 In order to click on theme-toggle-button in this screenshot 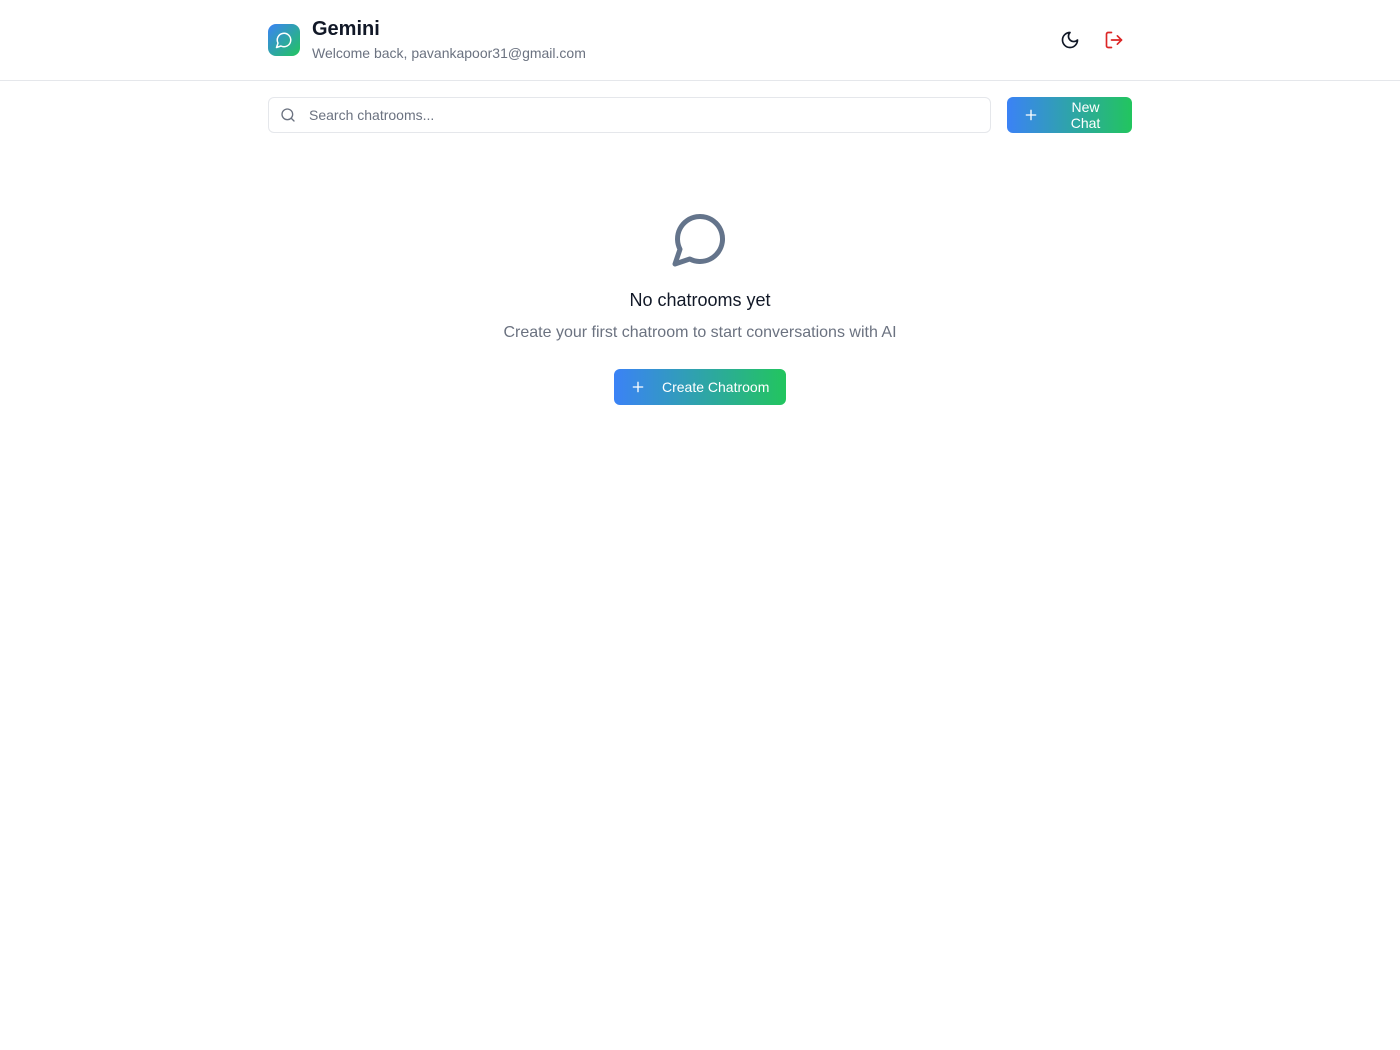, I will do `click(1070, 40)`.